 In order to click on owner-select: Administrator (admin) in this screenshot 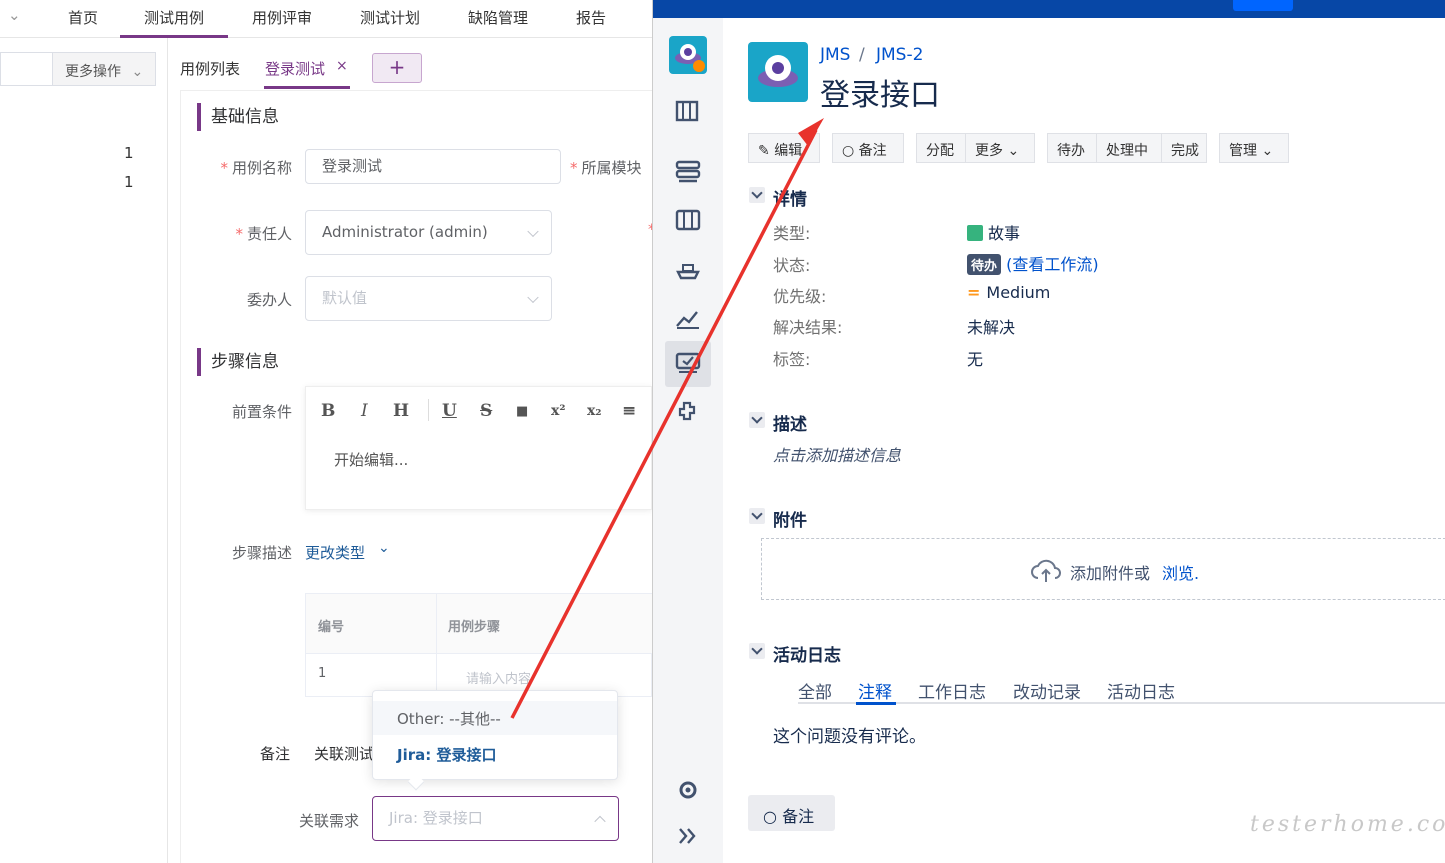, I will do `click(428, 232)`.